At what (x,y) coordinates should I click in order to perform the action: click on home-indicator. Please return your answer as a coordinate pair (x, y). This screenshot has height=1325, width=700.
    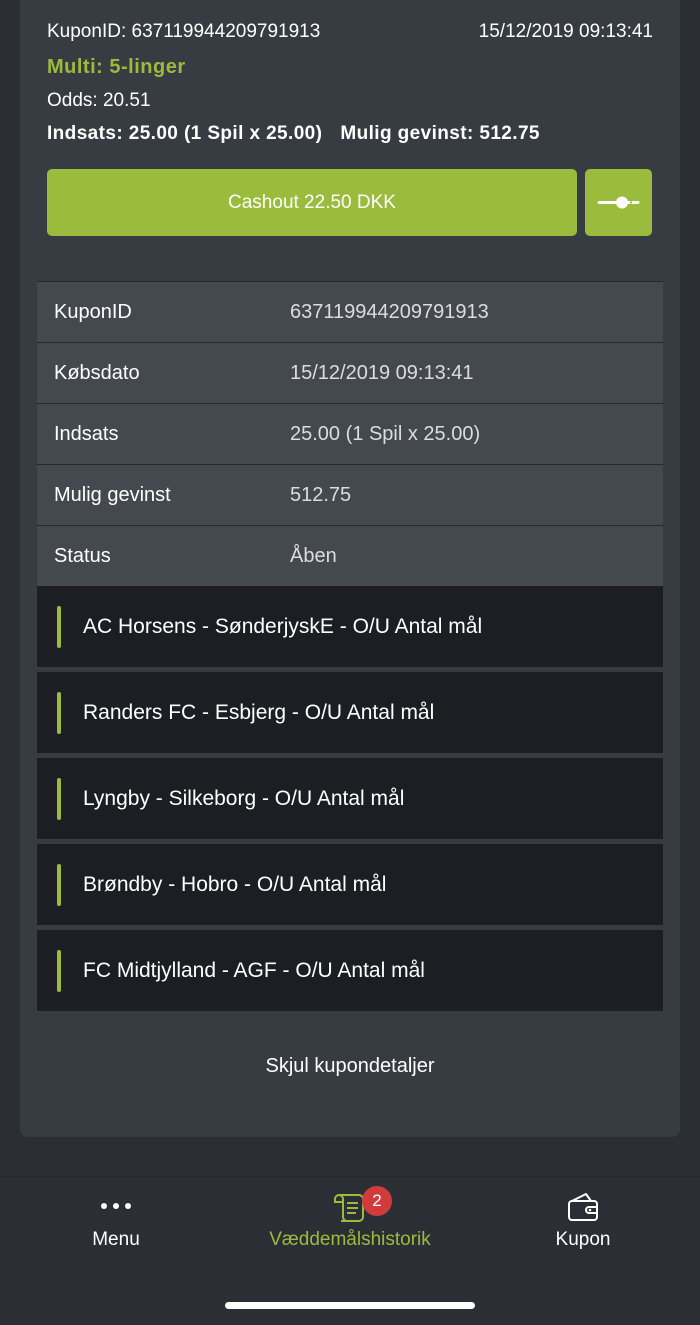
    Looking at the image, I should click on (350, 1305).